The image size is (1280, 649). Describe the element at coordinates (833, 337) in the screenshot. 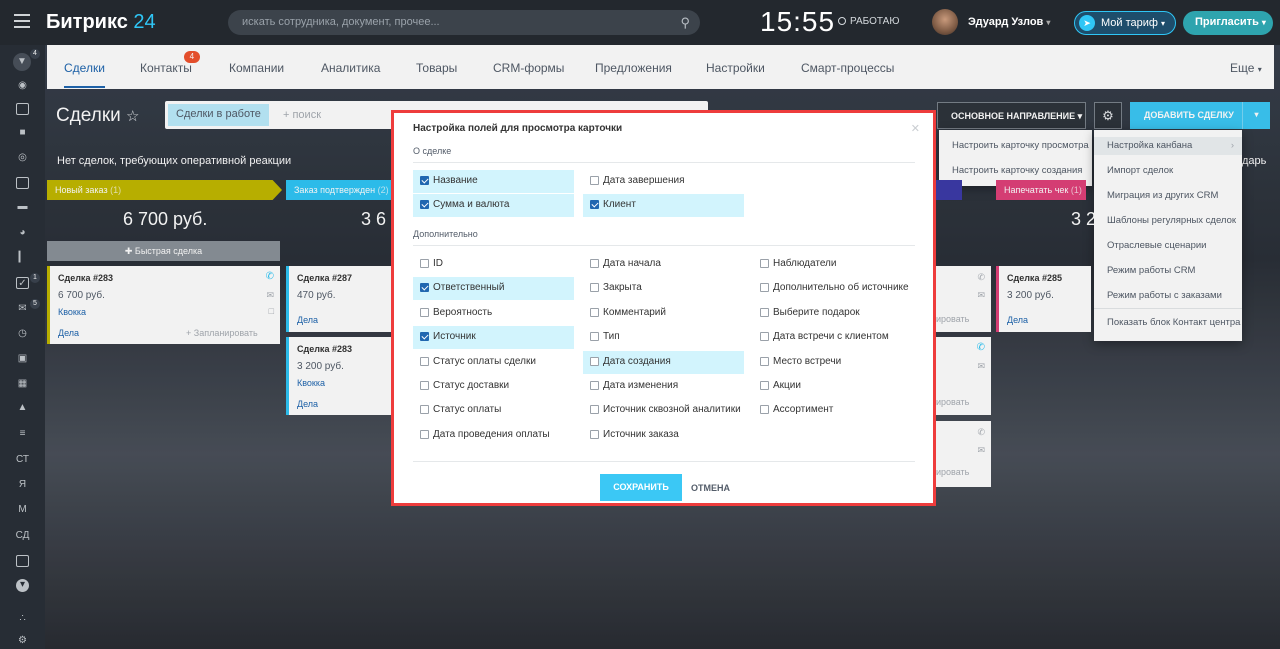

I see `field-option: Дата встречи с клиентом` at that location.